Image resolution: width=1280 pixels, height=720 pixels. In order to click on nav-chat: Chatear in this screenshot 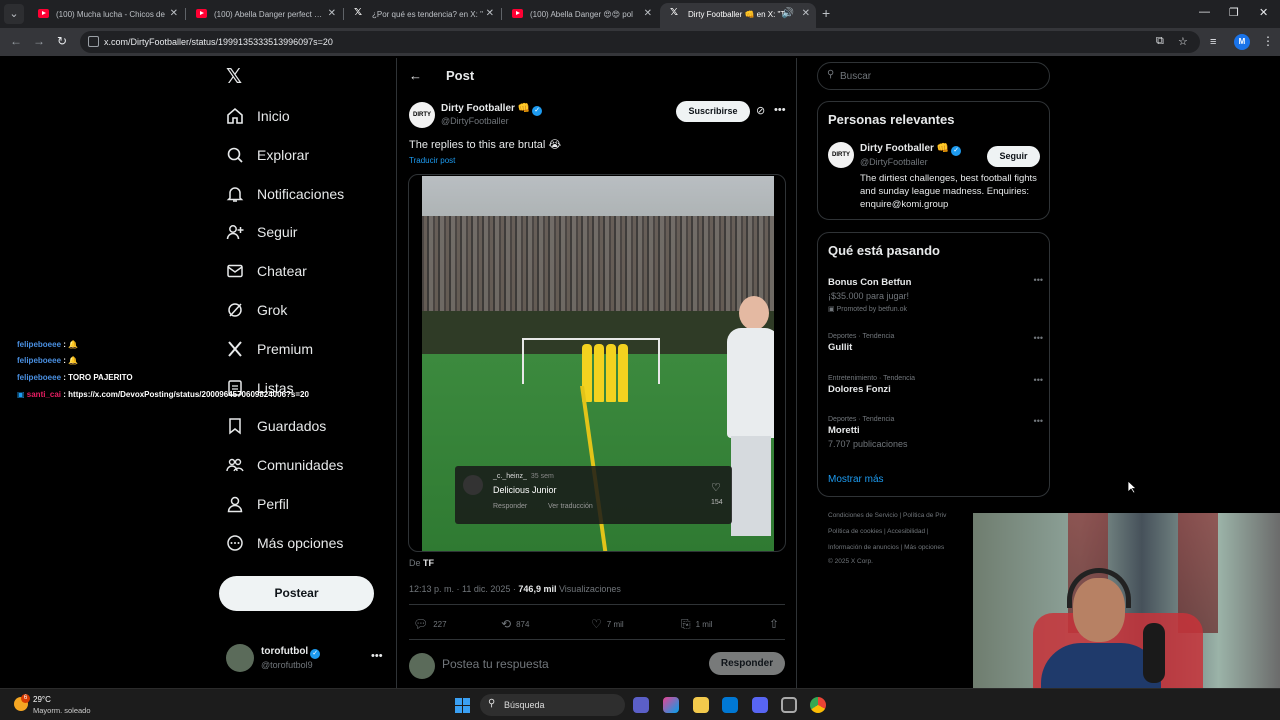, I will do `click(266, 271)`.